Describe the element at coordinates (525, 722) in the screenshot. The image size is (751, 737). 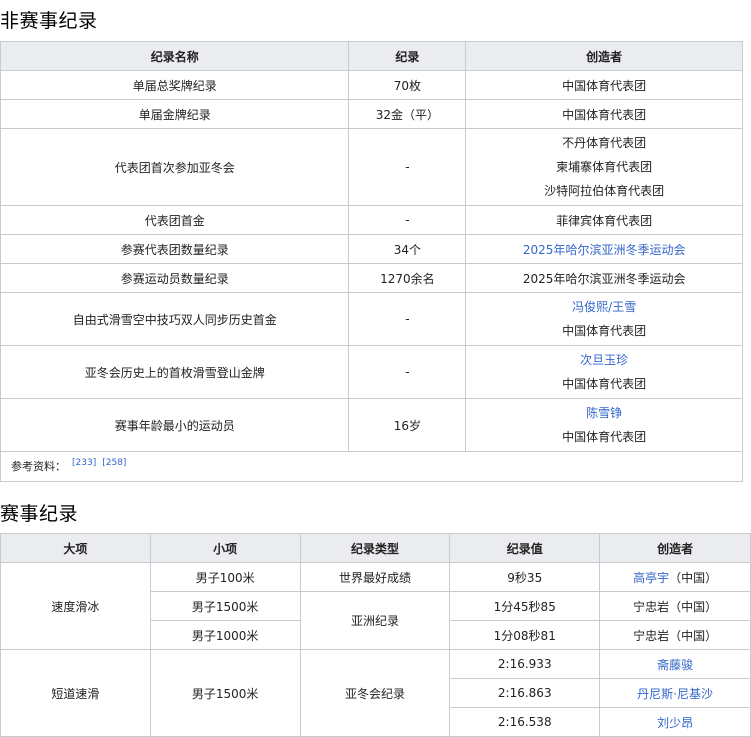
I see `record-value-cell: 2:16.538` at that location.